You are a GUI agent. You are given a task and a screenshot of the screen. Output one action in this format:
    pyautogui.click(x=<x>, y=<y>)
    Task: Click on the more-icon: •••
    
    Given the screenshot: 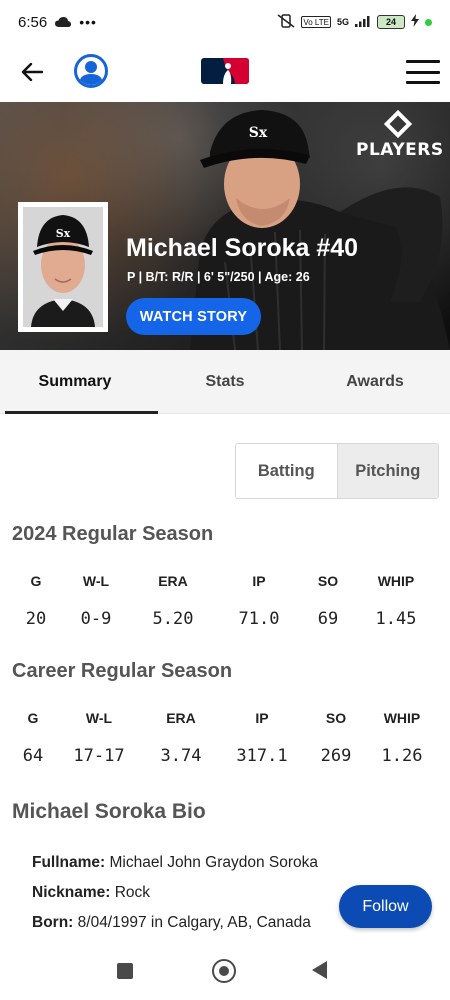 What is the action you would take?
    pyautogui.click(x=88, y=22)
    